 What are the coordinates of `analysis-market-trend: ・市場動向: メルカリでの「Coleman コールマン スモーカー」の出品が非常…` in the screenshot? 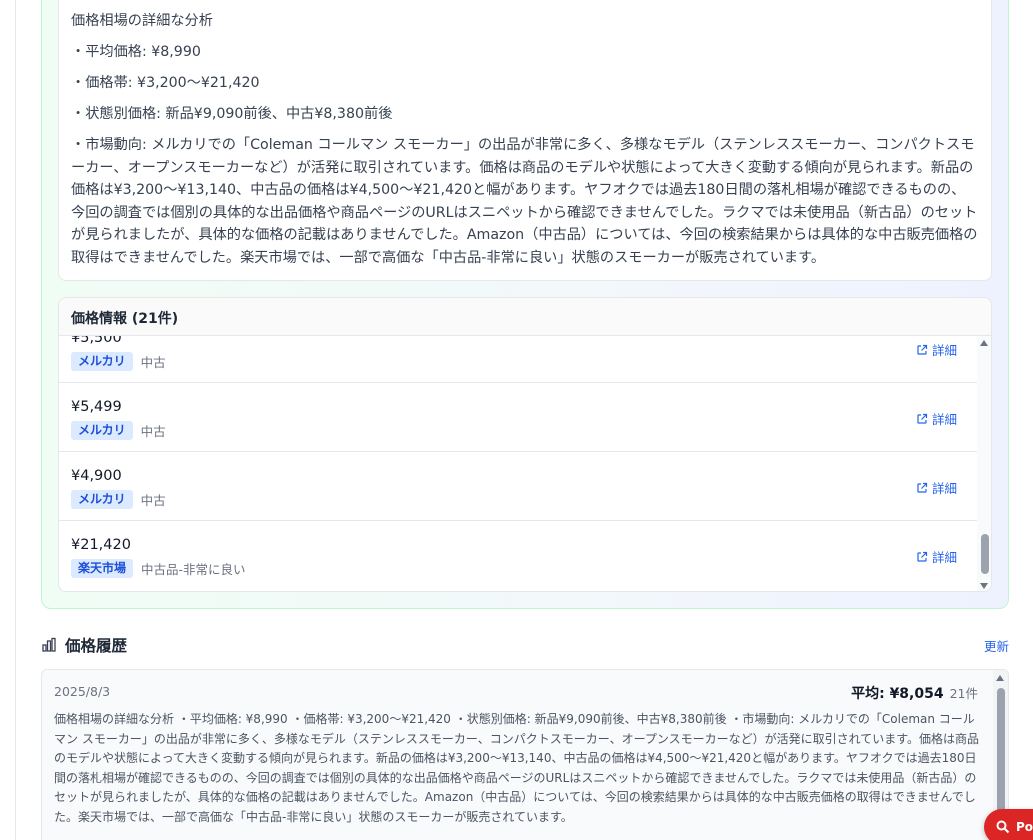 It's located at (524, 201).